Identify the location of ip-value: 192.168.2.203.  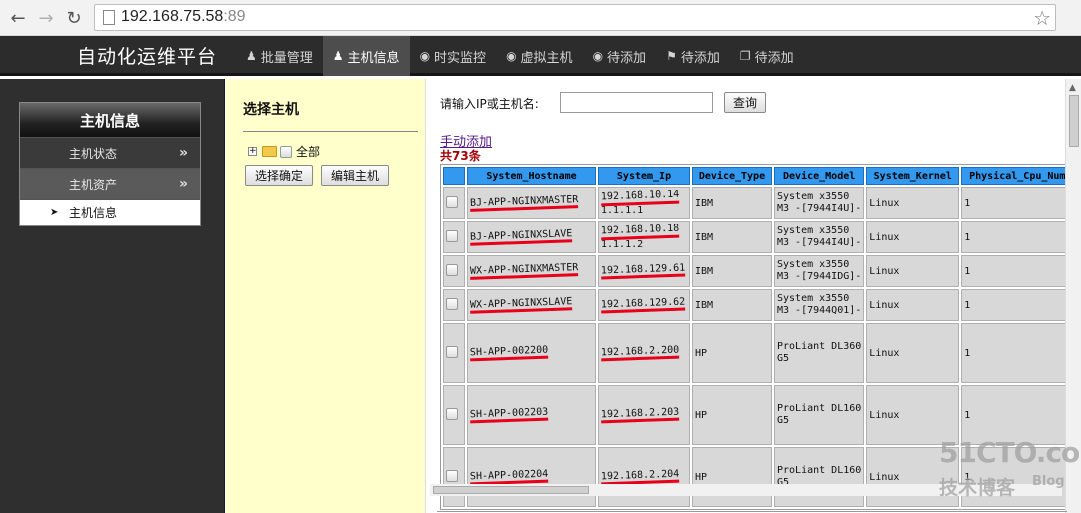
(640, 415).